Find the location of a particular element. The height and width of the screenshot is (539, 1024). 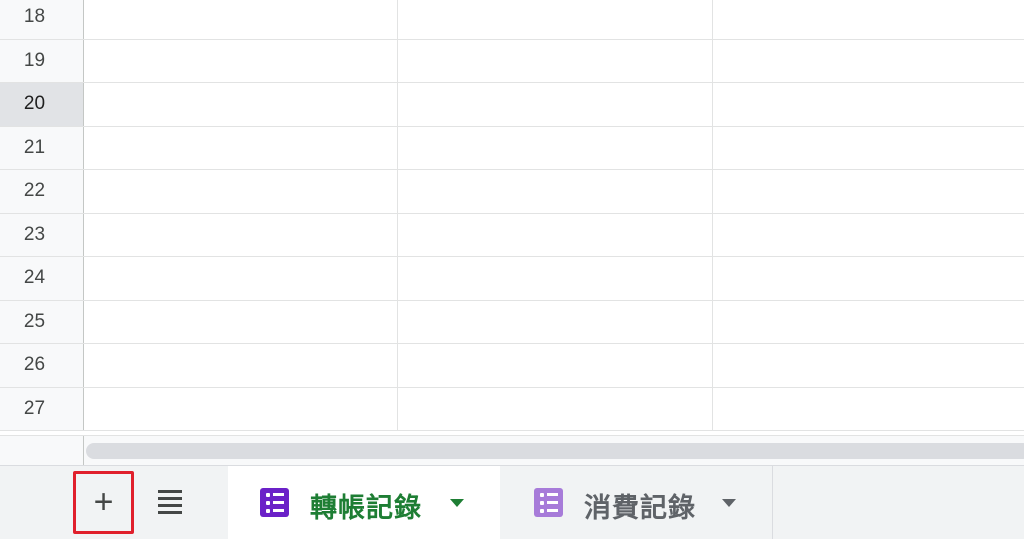

row-header: 21 is located at coordinates (42, 147).